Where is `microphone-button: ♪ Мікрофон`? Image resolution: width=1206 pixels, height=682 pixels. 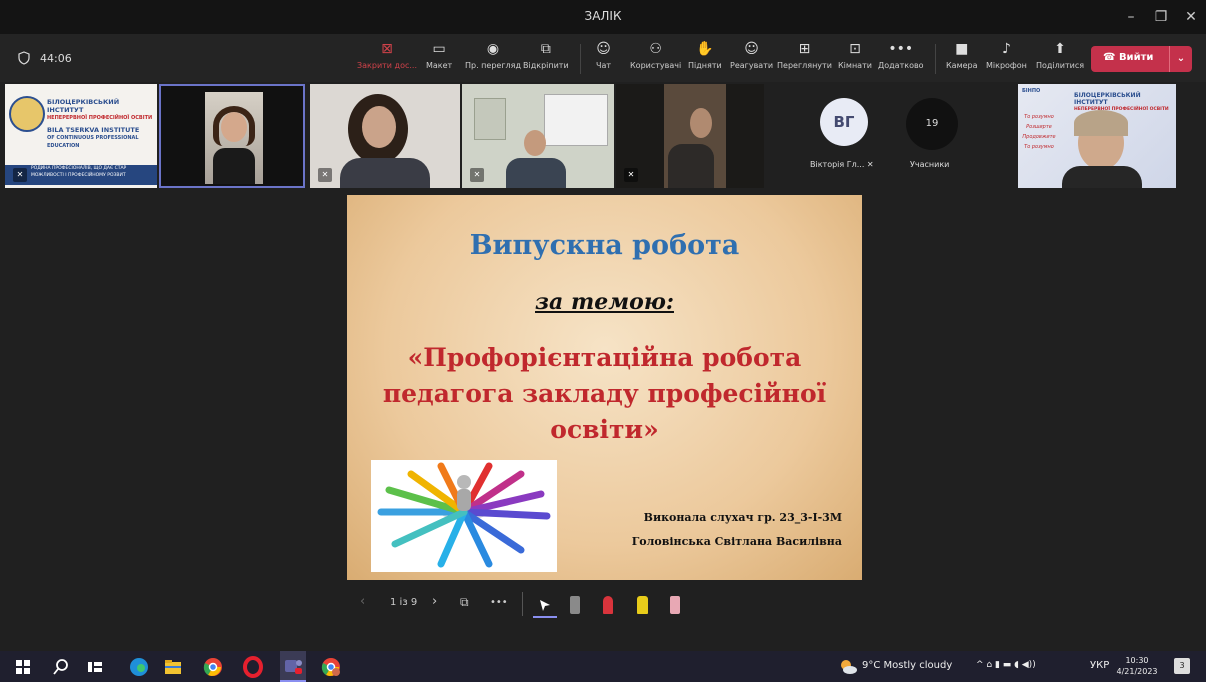
microphone-button: ♪ Мікрофон is located at coordinates (1006, 59).